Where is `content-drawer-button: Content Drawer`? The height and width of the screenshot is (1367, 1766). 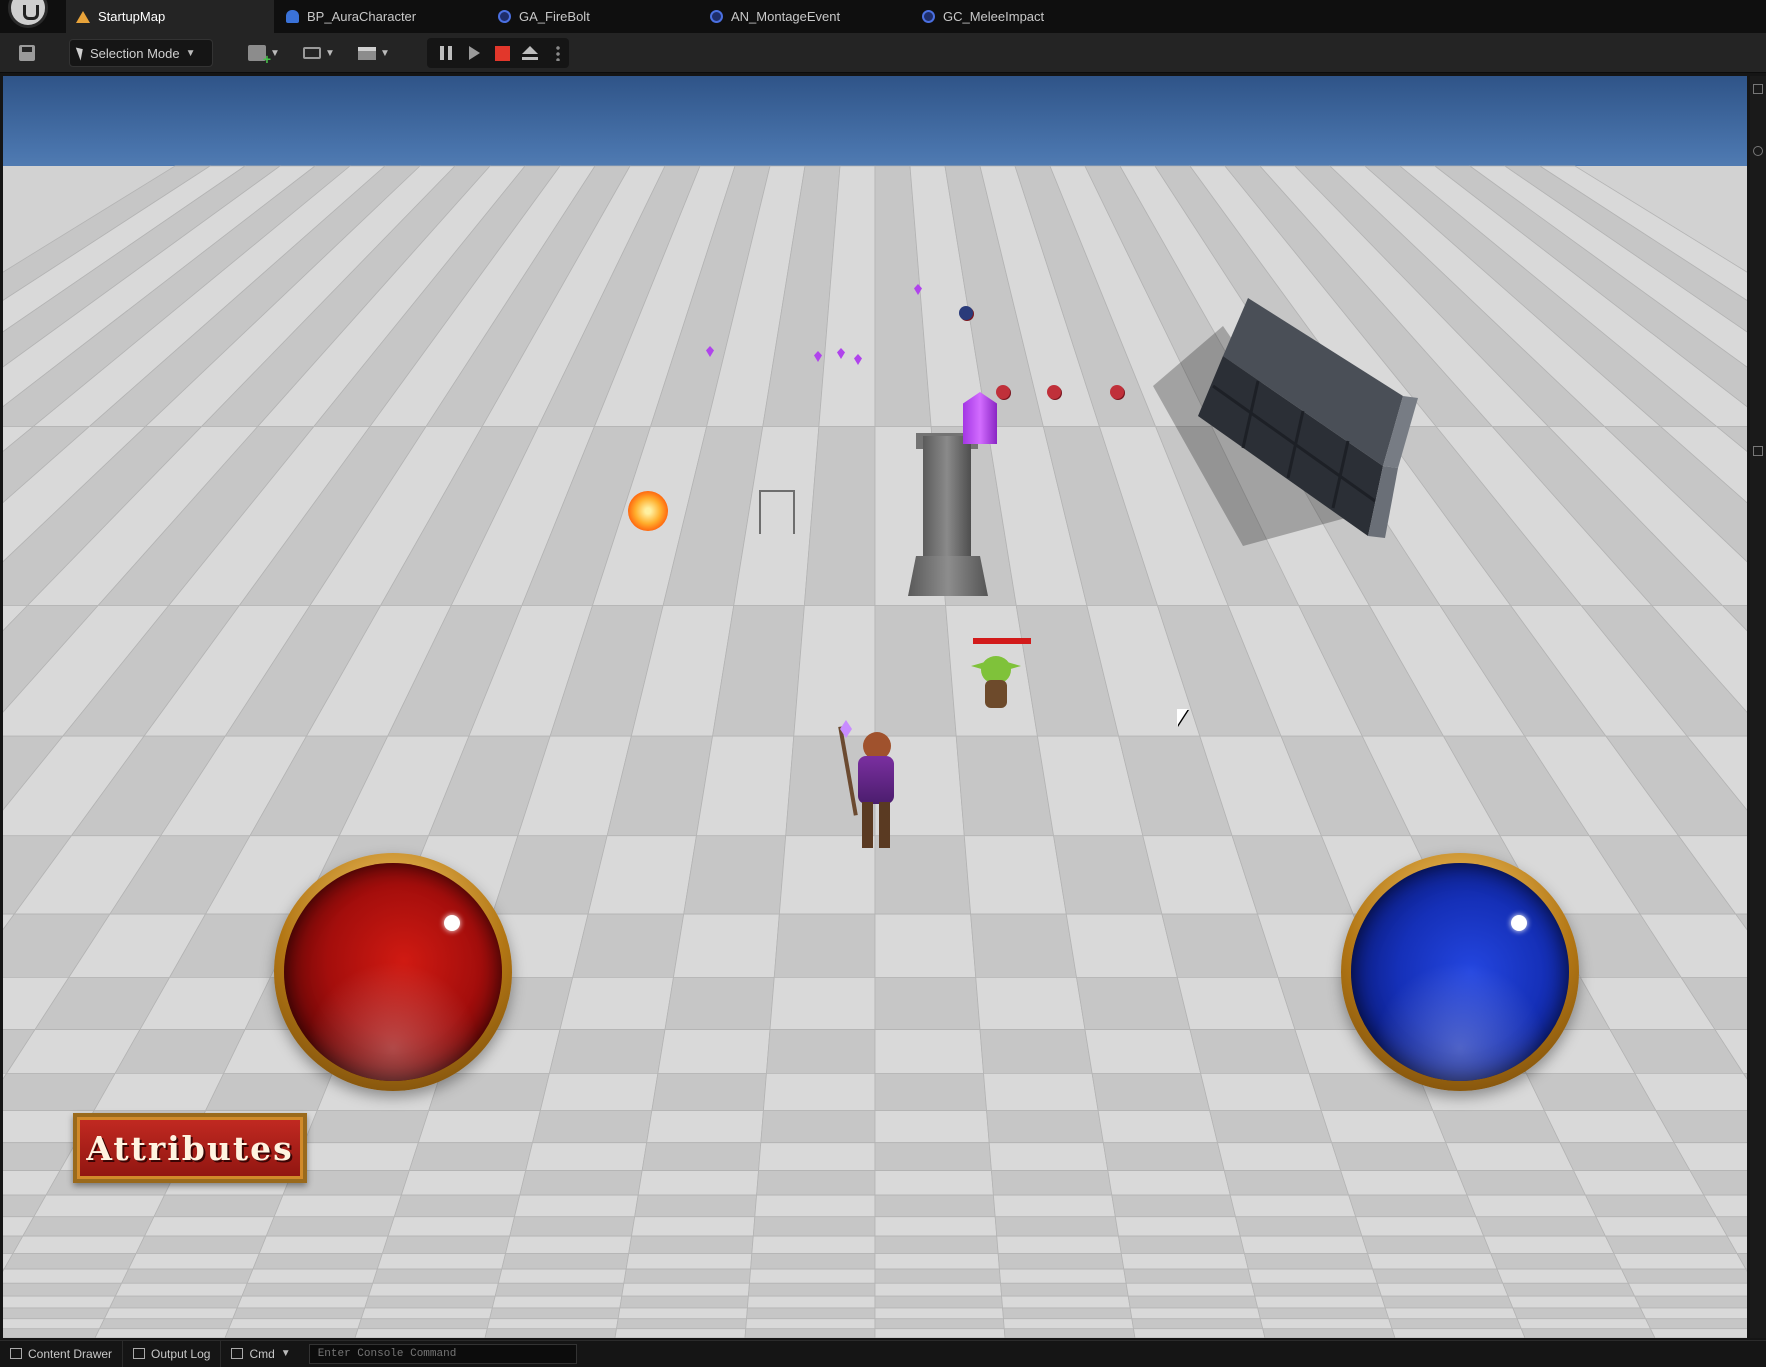 content-drawer-button: Content Drawer is located at coordinates (62, 1353).